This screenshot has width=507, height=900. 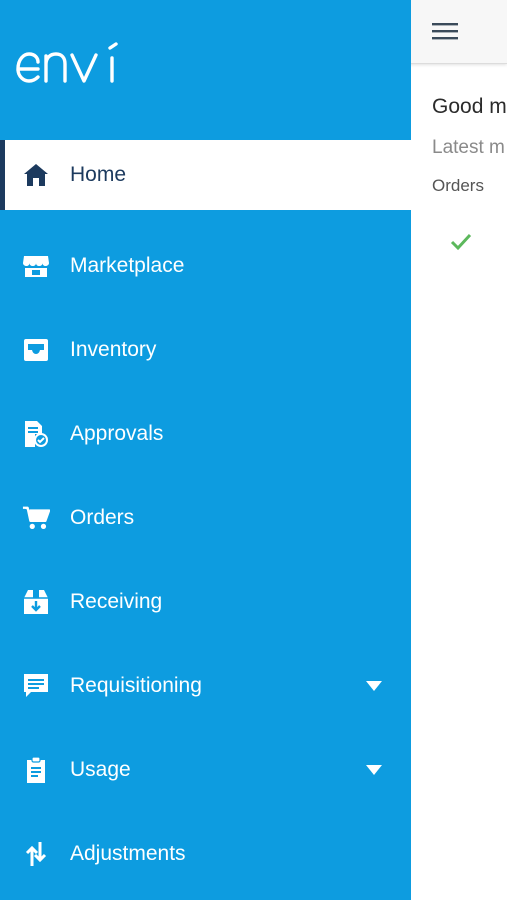 I want to click on nav-item-marketplace: Marketplace, so click(x=205, y=266).